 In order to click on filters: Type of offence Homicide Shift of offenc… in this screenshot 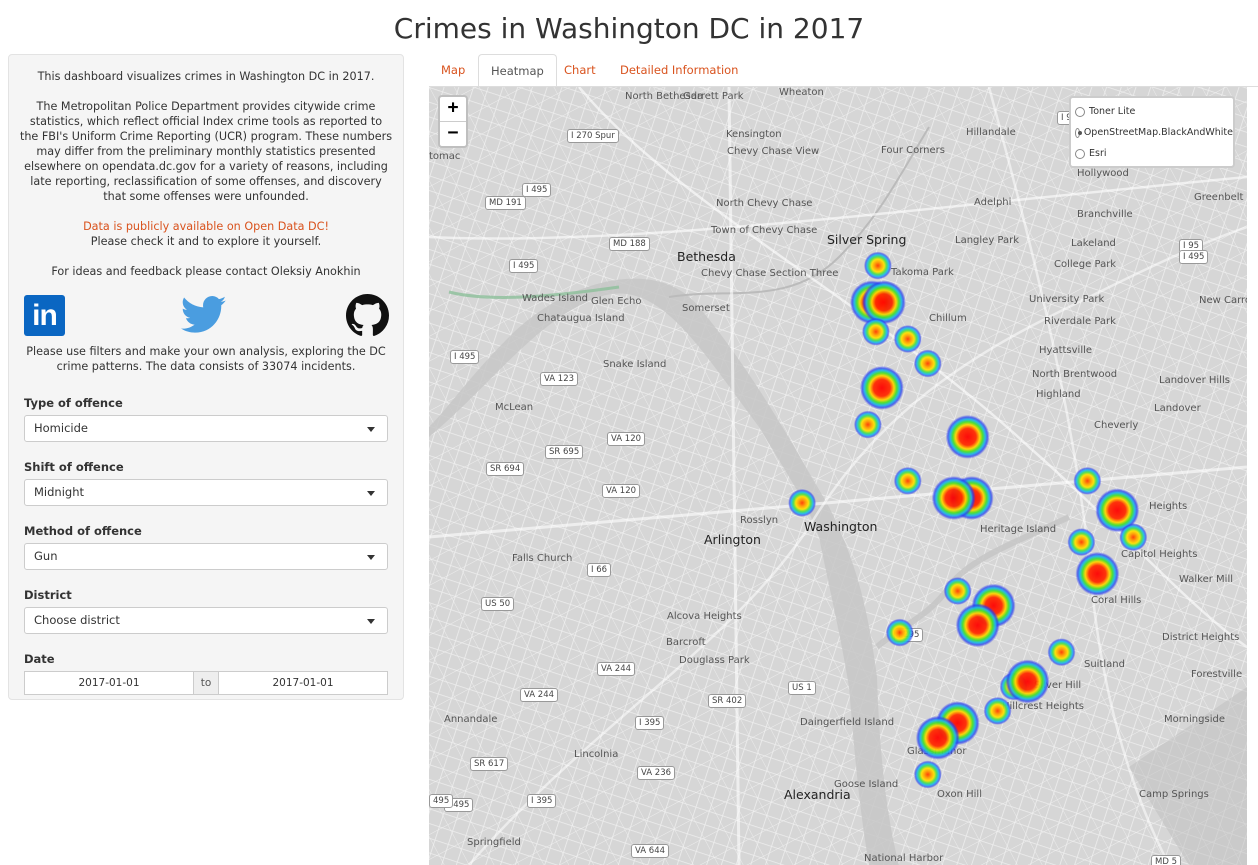, I will do `click(206, 545)`.